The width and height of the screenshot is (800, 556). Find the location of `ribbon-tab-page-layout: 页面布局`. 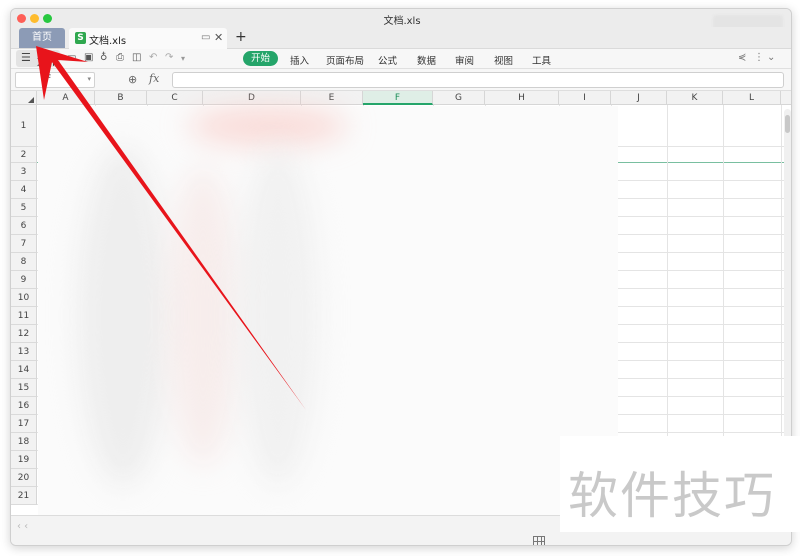

ribbon-tab-page-layout: 页面布局 is located at coordinates (345, 60).